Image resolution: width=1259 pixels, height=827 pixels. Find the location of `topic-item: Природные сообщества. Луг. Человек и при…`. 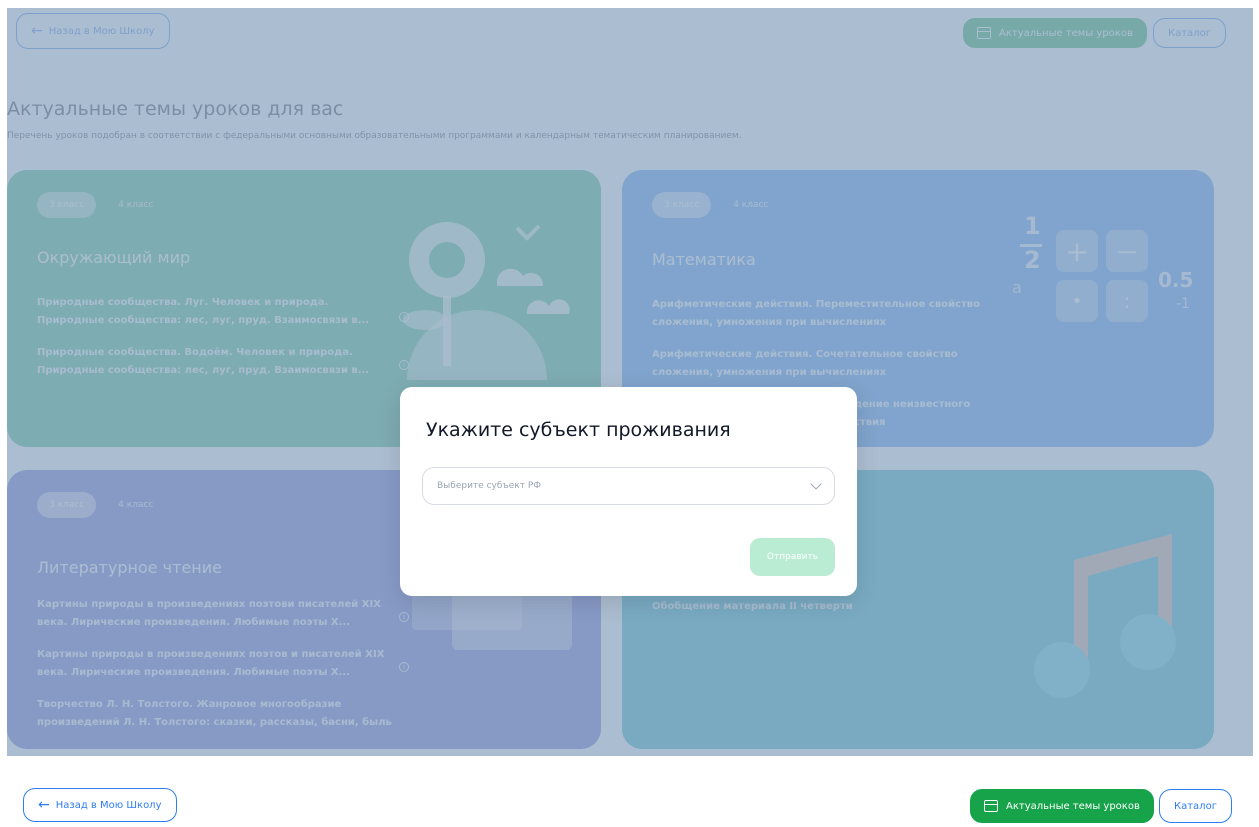

topic-item: Природные сообщества. Луг. Человек и при… is located at coordinates (217, 312).